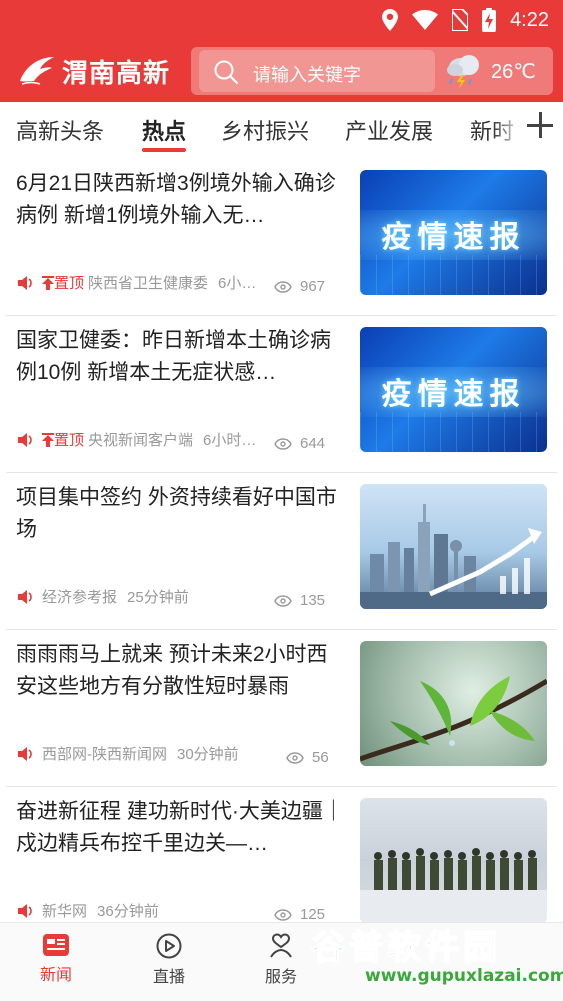 The width and height of the screenshot is (563, 1001). I want to click on watermark-text: 谷普软件园, so click(405, 948).